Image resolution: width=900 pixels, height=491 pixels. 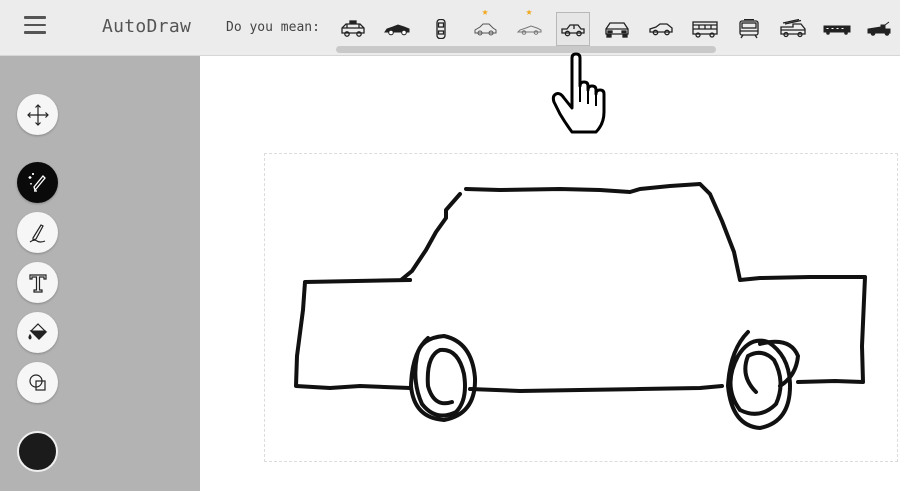 I want to click on suggestion-sports-car-outline: ★, so click(x=529, y=28).